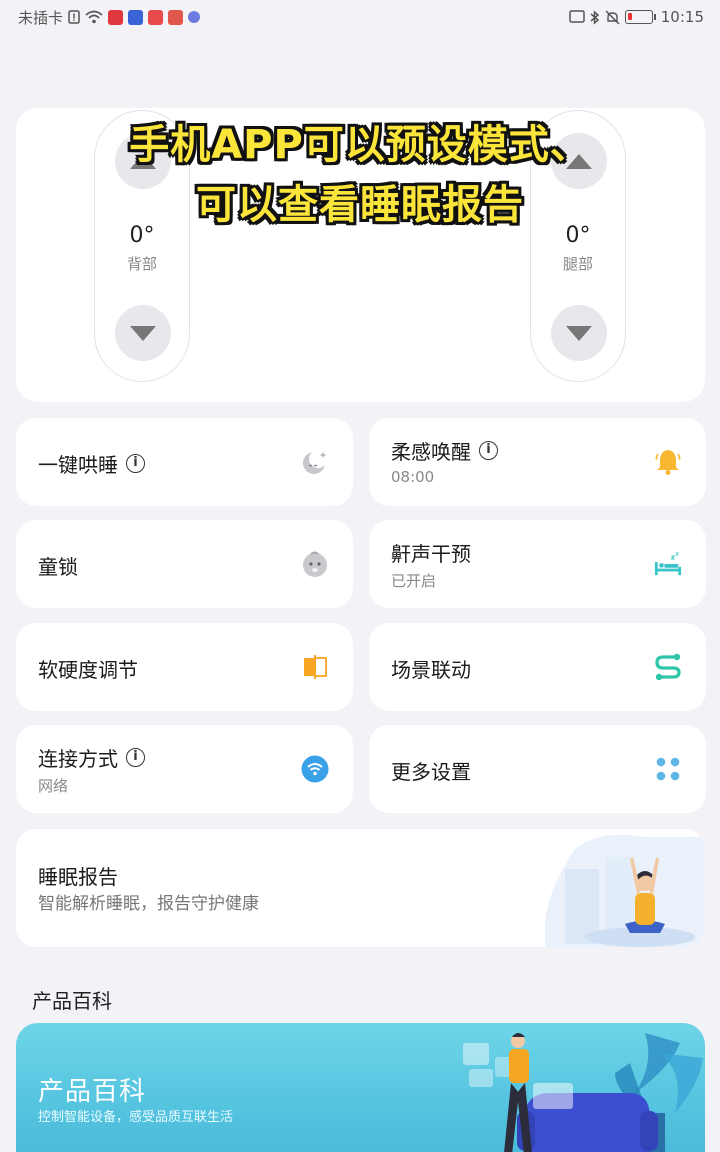 The width and height of the screenshot is (720, 1152). I want to click on tile-label: 更多设置, so click(431, 772).